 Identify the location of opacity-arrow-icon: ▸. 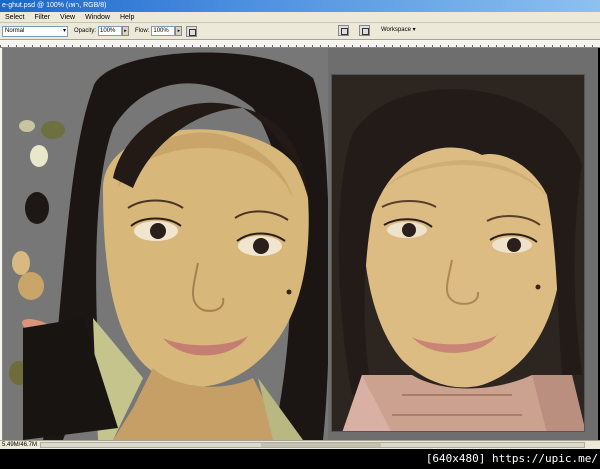
(126, 31).